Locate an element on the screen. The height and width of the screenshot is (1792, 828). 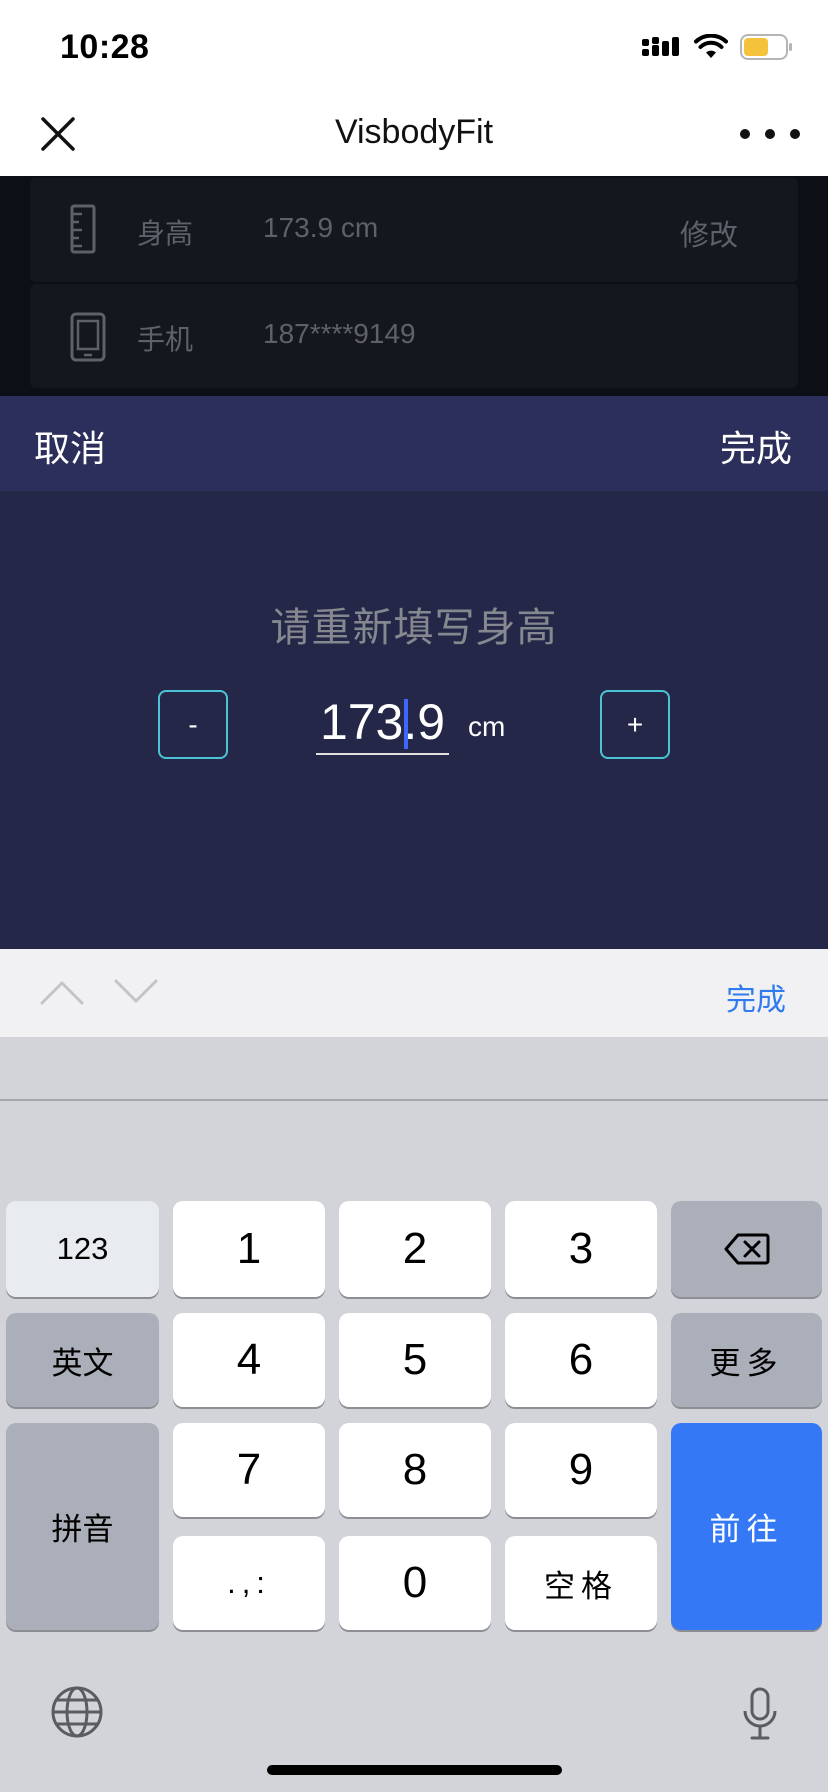
status-icons is located at coordinates (718, 47).